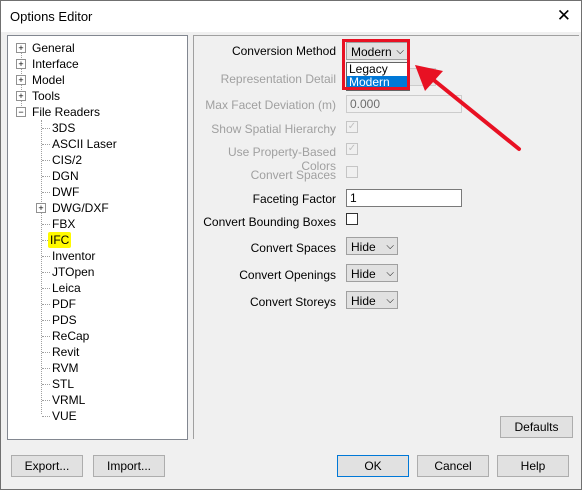  Describe the element at coordinates (48, 80) in the screenshot. I see `tree-item-label: Model` at that location.